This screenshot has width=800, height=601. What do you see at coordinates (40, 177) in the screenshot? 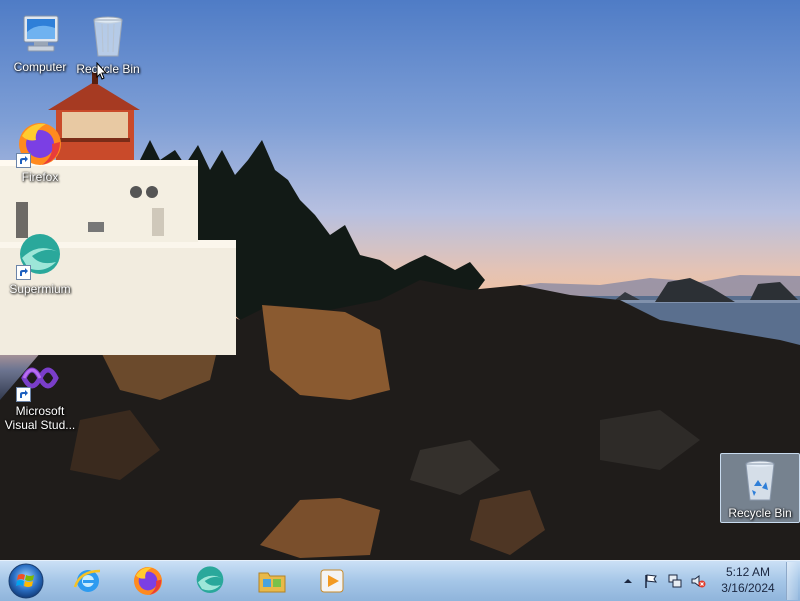
I see `desktop-icon-label: Firefox` at bounding box center [40, 177].